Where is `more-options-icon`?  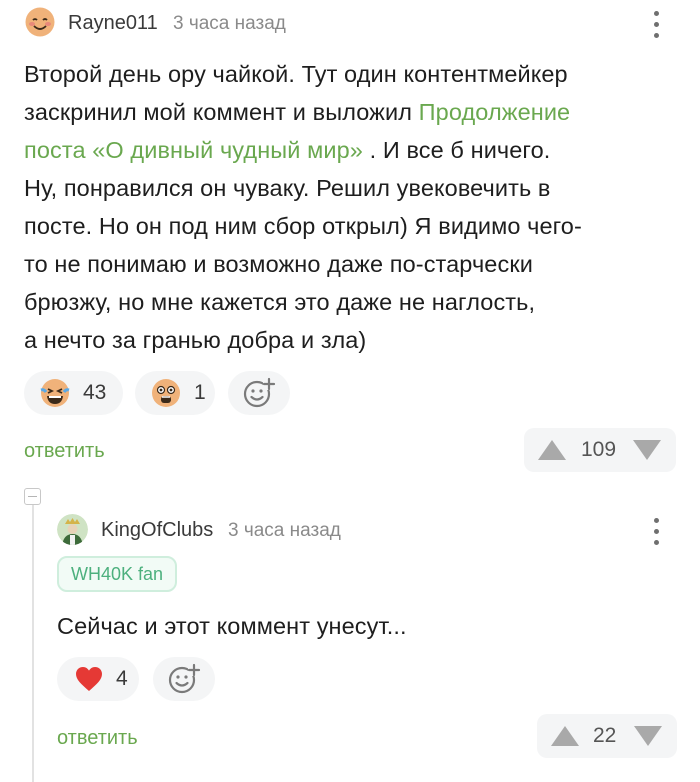 more-options-icon is located at coordinates (656, 24).